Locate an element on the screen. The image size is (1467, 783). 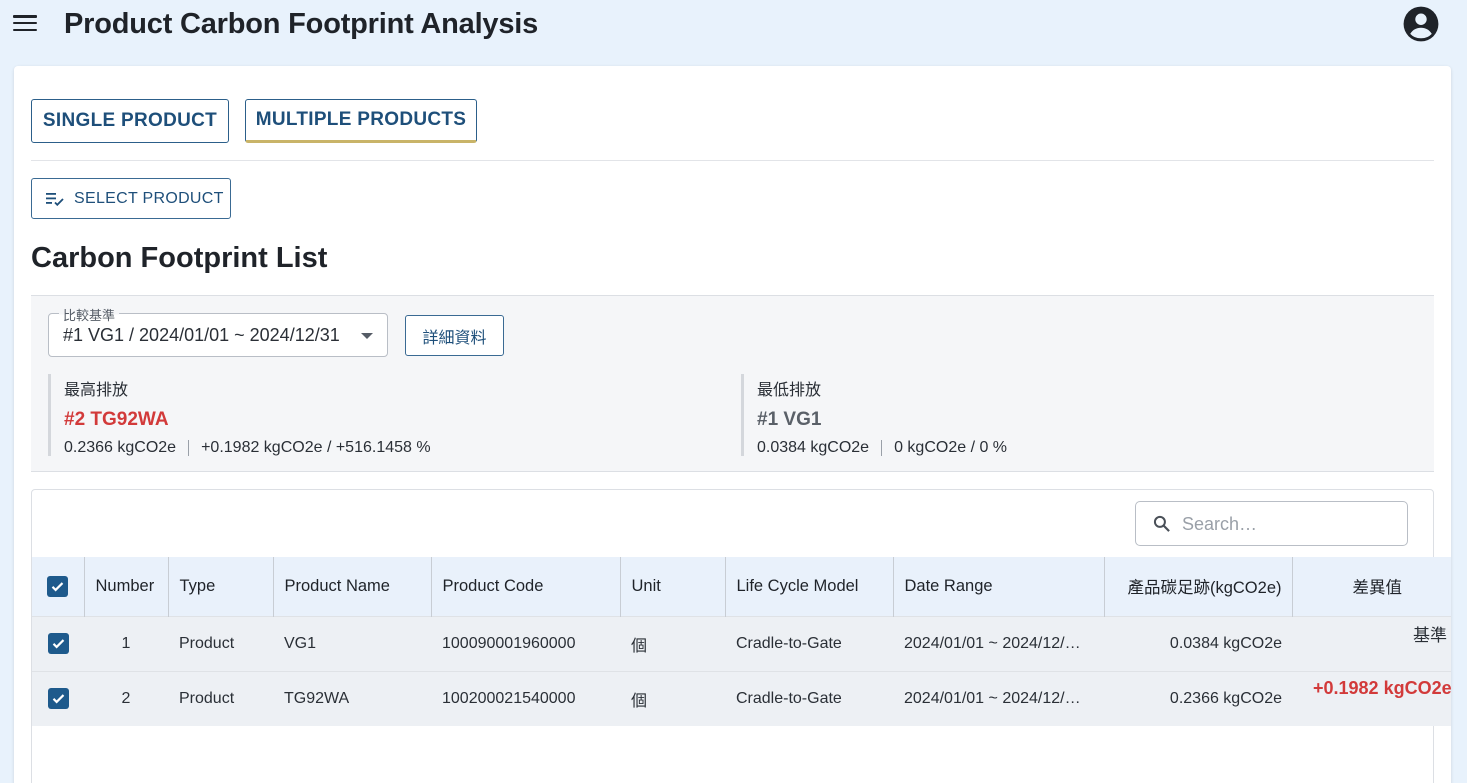
account-circle-icon is located at coordinates (1421, 24).